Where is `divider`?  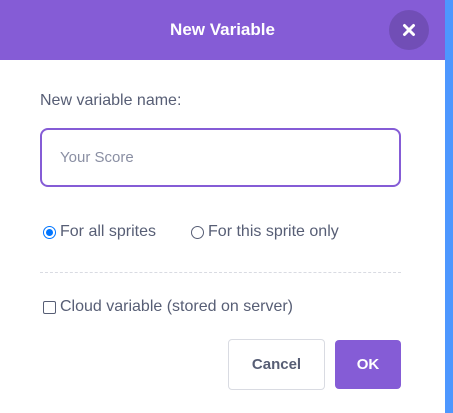 divider is located at coordinates (220, 272).